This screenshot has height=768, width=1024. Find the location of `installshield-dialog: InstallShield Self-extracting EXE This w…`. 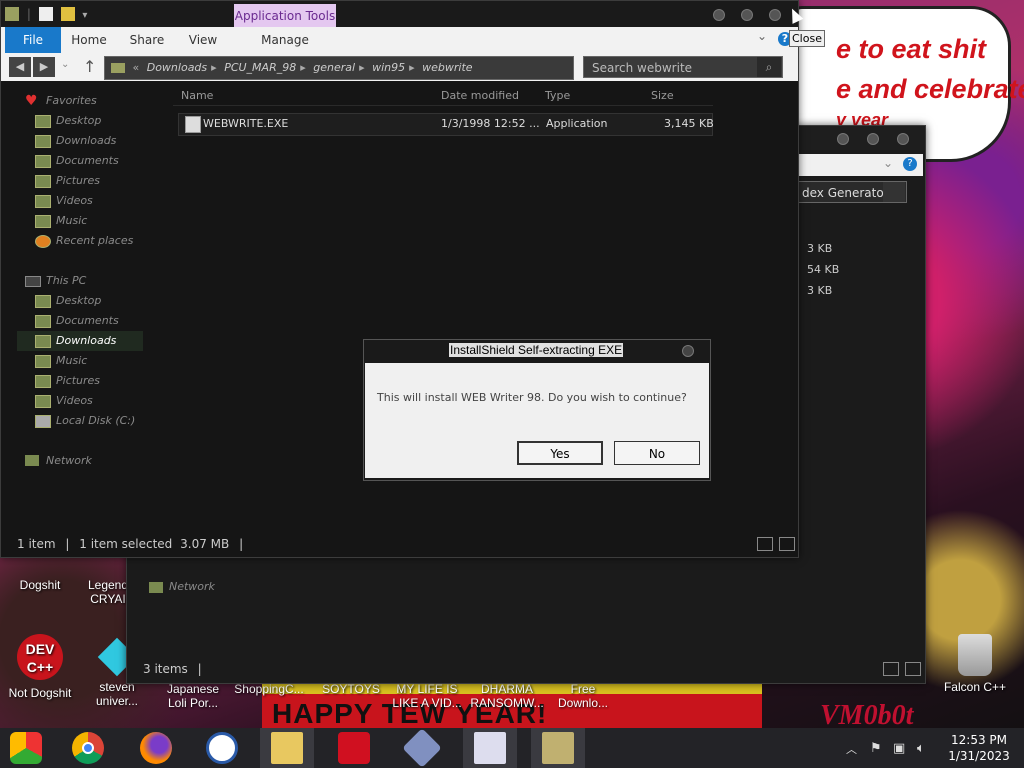

installshield-dialog: InstallShield Self-extracting EXE This w… is located at coordinates (537, 410).